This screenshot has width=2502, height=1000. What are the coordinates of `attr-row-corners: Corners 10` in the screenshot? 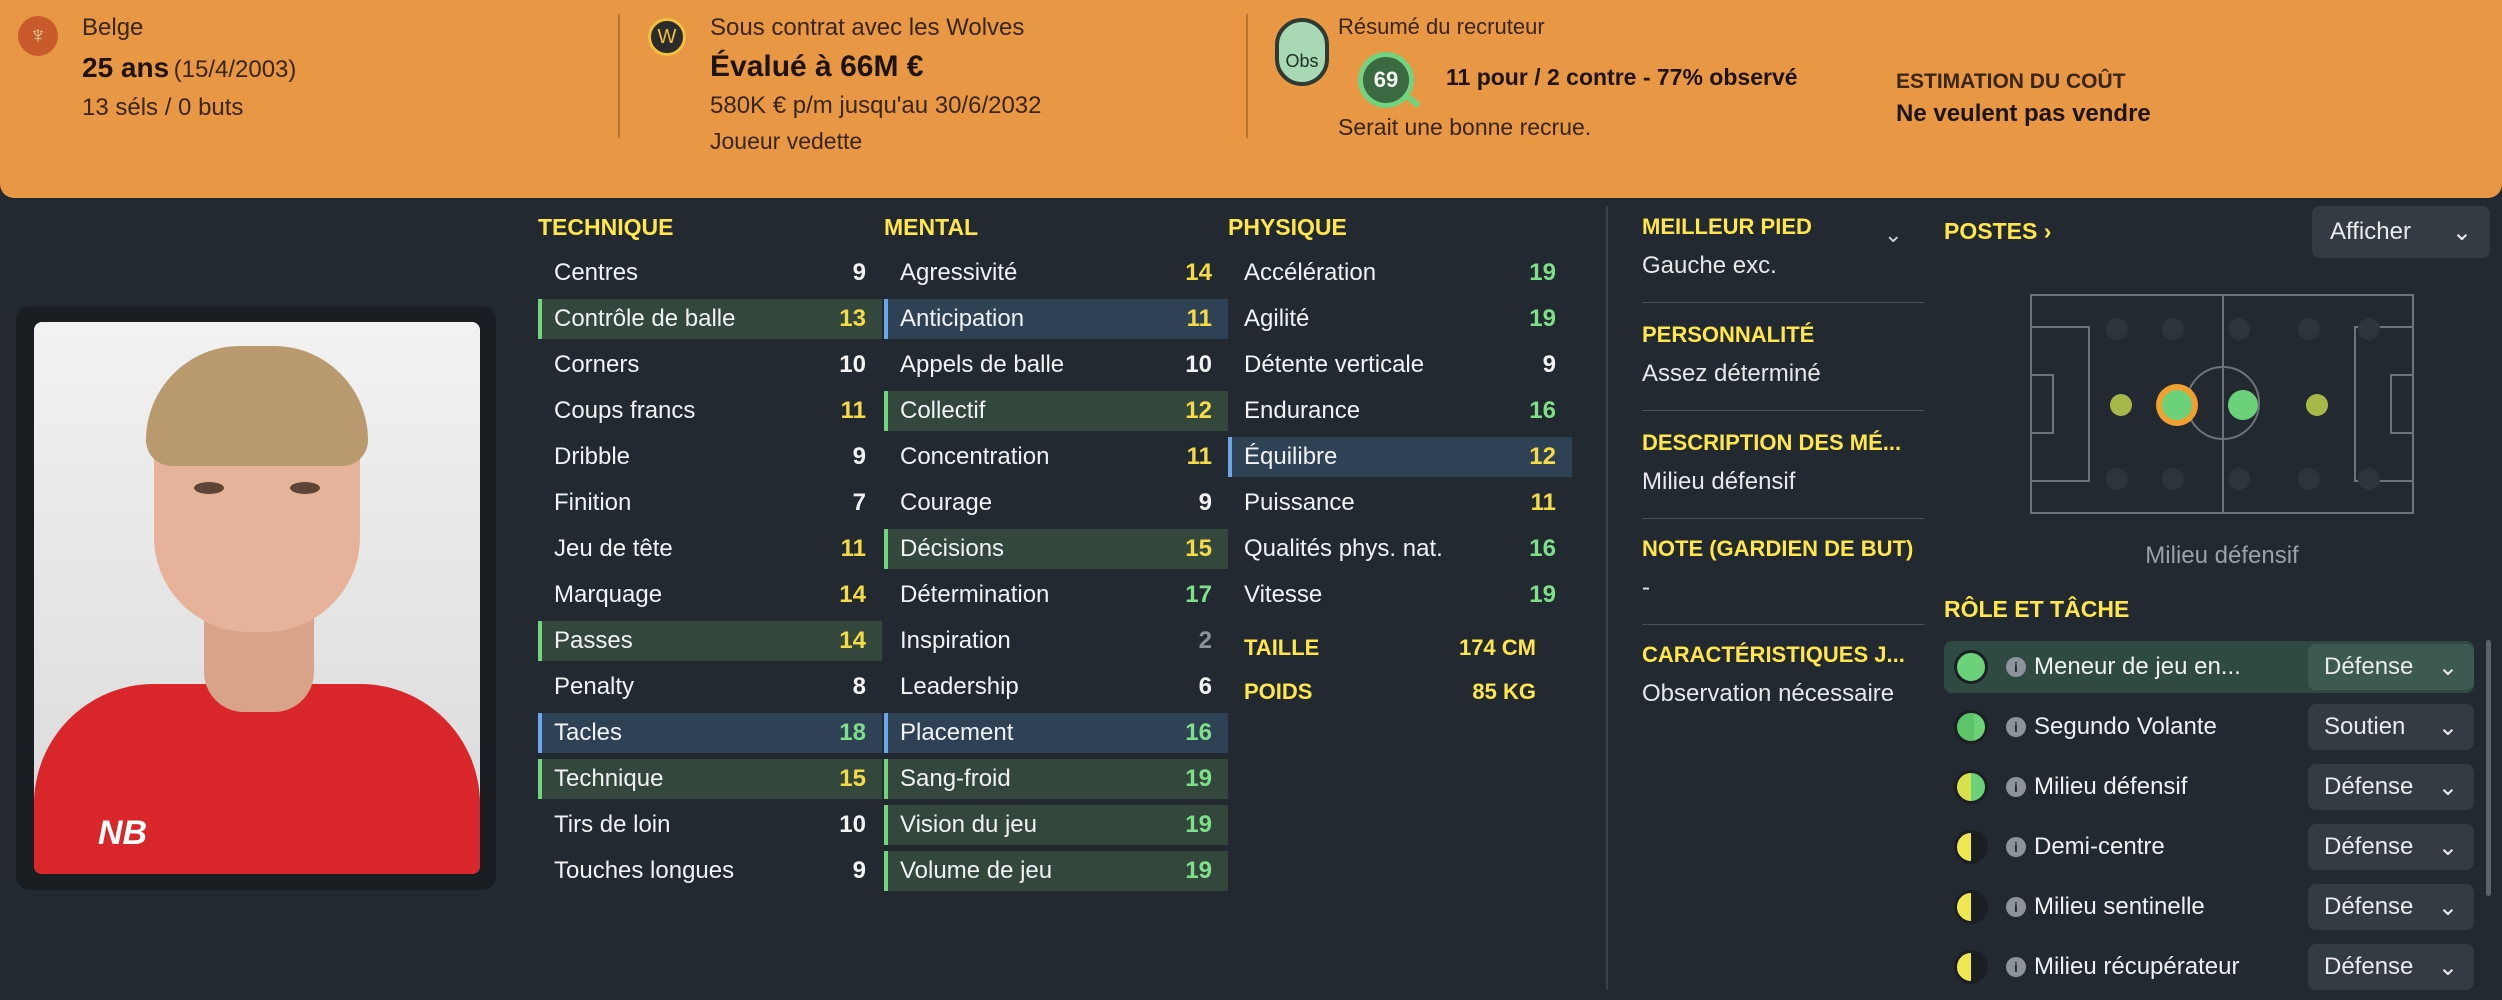 It's located at (710, 365).